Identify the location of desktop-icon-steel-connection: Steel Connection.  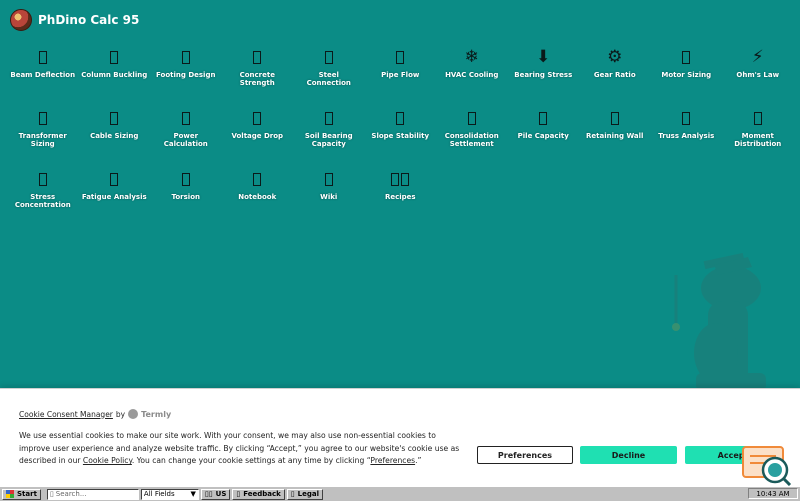
(329, 76).